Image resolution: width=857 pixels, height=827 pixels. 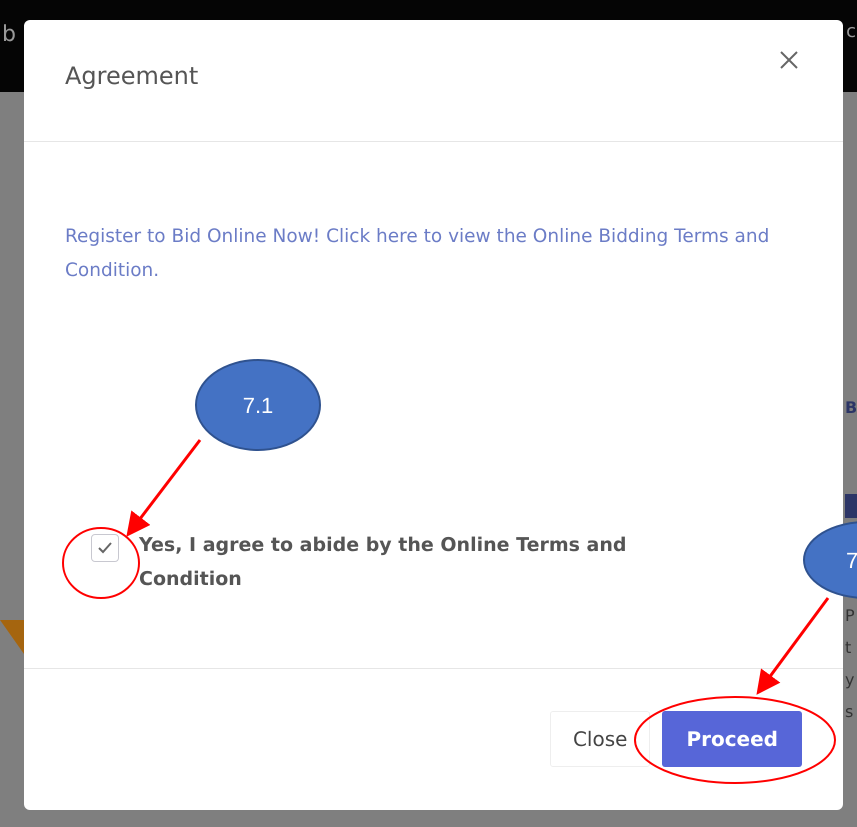 I want to click on background-text-fragment: P, so click(x=850, y=616).